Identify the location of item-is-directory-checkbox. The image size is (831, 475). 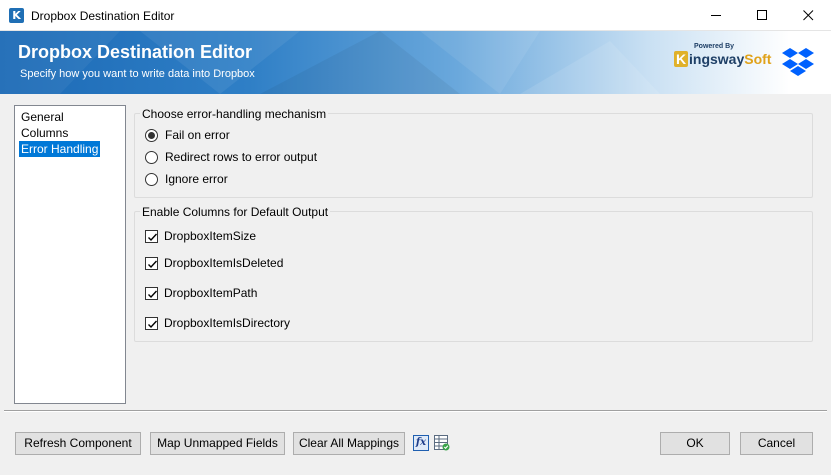
(151, 323).